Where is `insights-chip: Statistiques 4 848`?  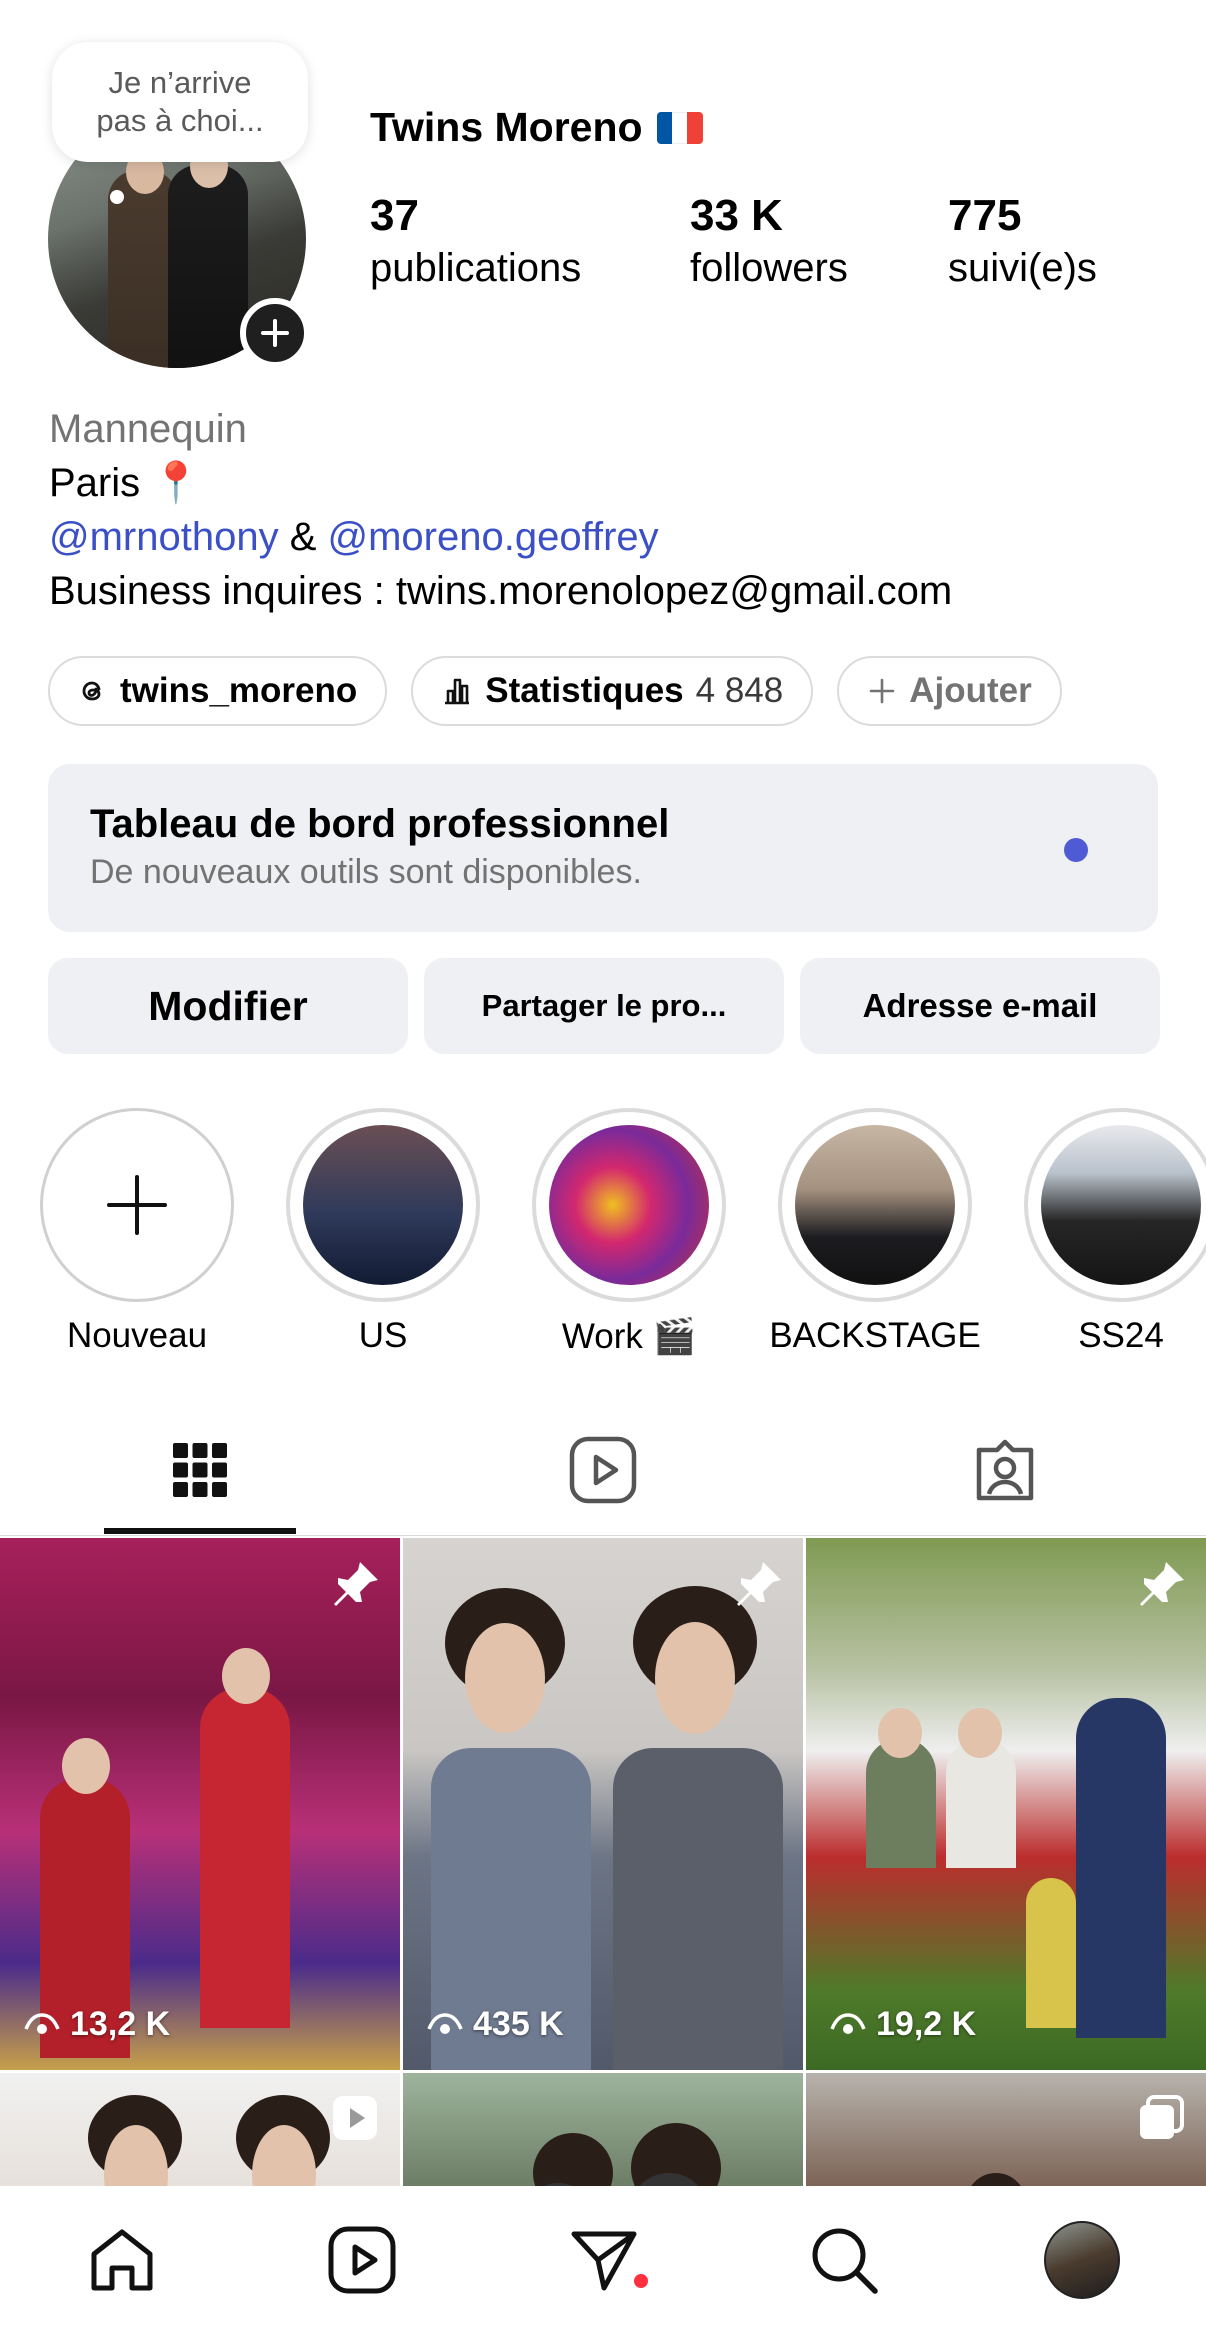
insights-chip: Statistiques 4 848 is located at coordinates (612, 691).